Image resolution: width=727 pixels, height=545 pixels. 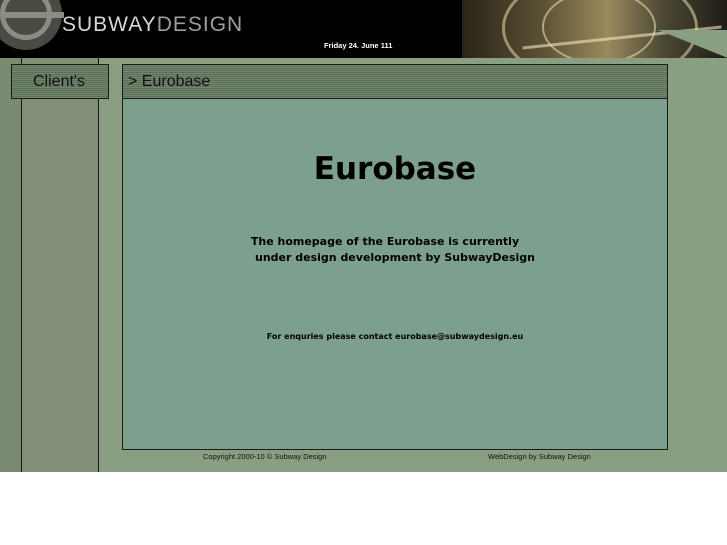 I want to click on footer-copyright: Copyright 2000-10 © Subway Design, so click(x=265, y=456).